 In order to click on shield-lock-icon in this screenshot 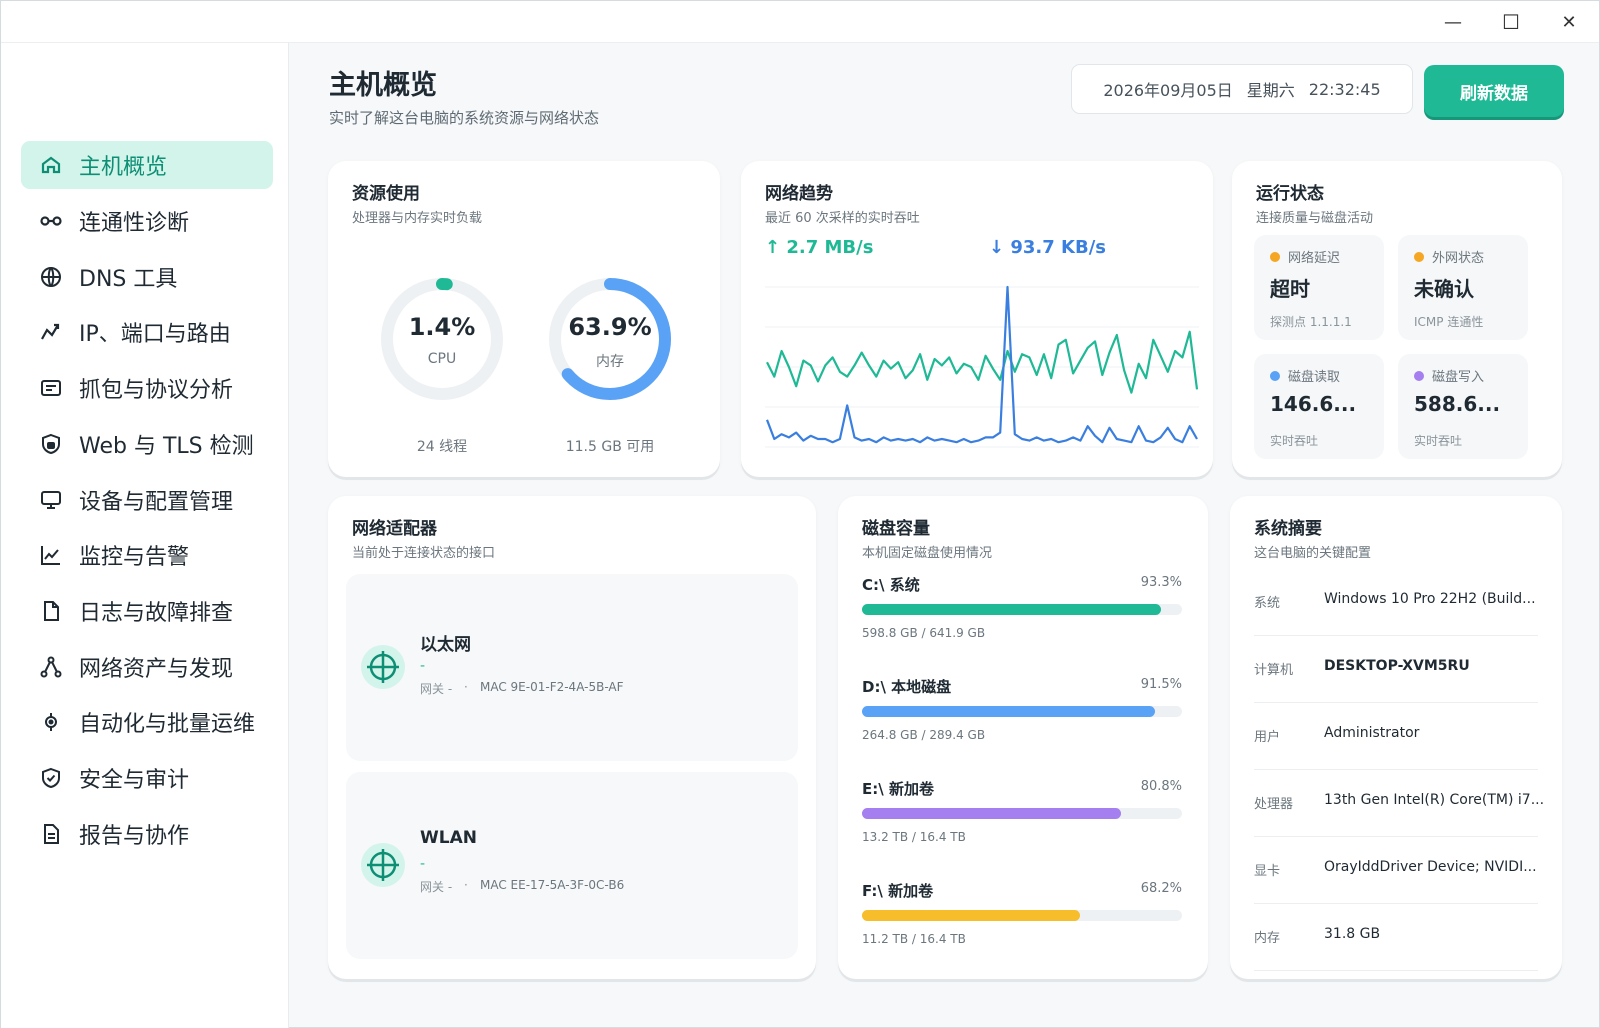, I will do `click(51, 444)`.